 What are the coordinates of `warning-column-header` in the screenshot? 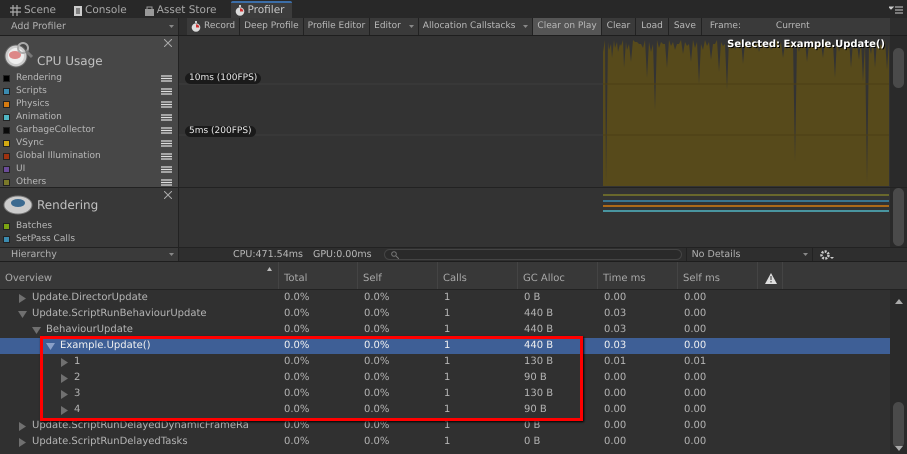 It's located at (770, 275).